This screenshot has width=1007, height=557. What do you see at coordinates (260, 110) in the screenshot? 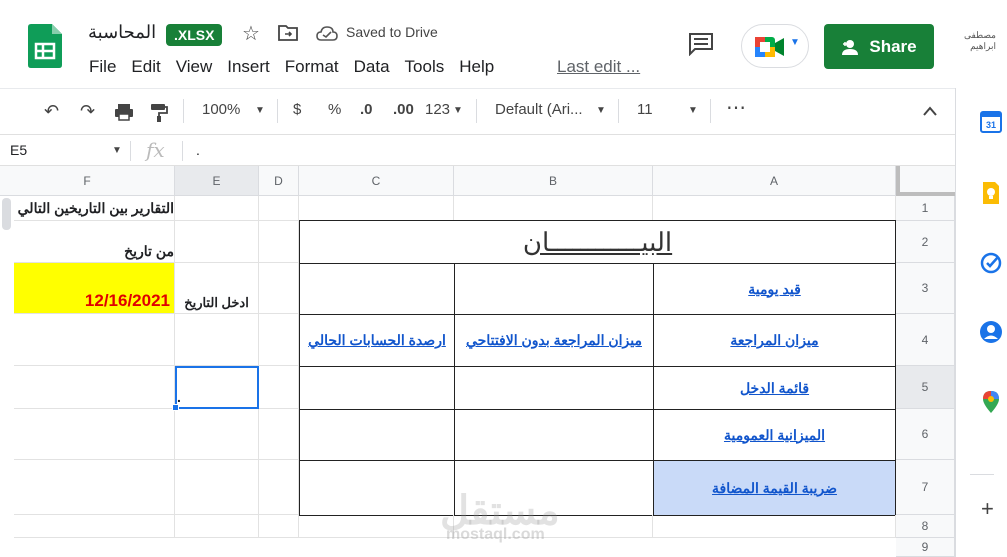
I see `zoom-dropdown-icon: ▼` at bounding box center [260, 110].